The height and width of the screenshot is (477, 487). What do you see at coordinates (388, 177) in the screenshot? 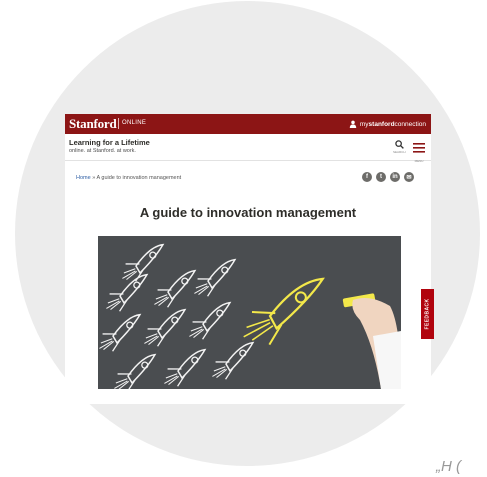
I see `social-share: f t in ✉` at bounding box center [388, 177].